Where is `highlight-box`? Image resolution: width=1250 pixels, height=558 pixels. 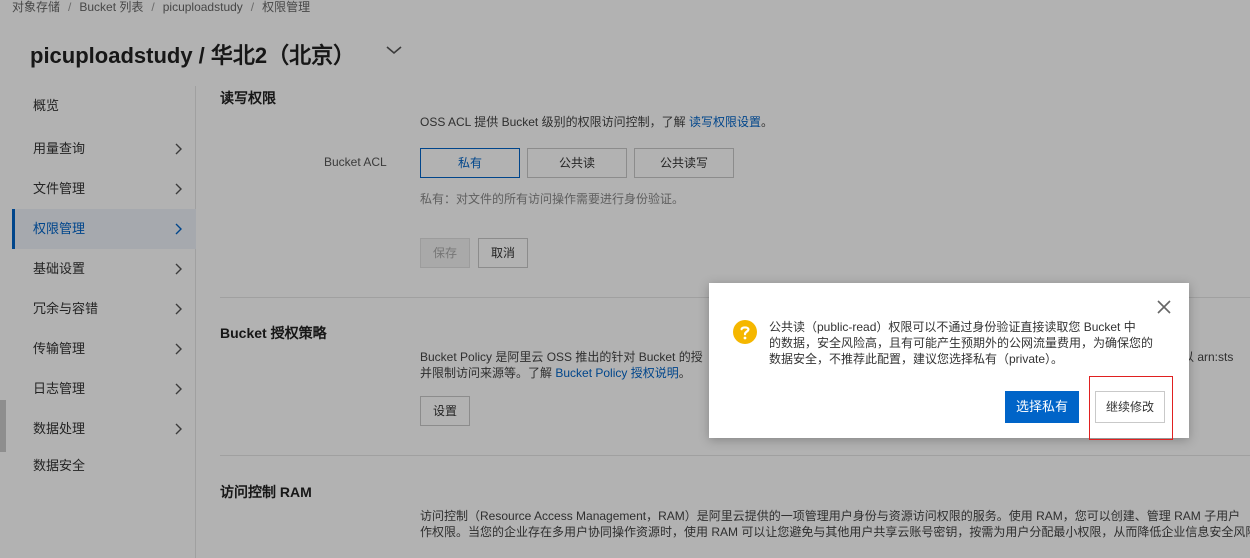
highlight-box is located at coordinates (1131, 408).